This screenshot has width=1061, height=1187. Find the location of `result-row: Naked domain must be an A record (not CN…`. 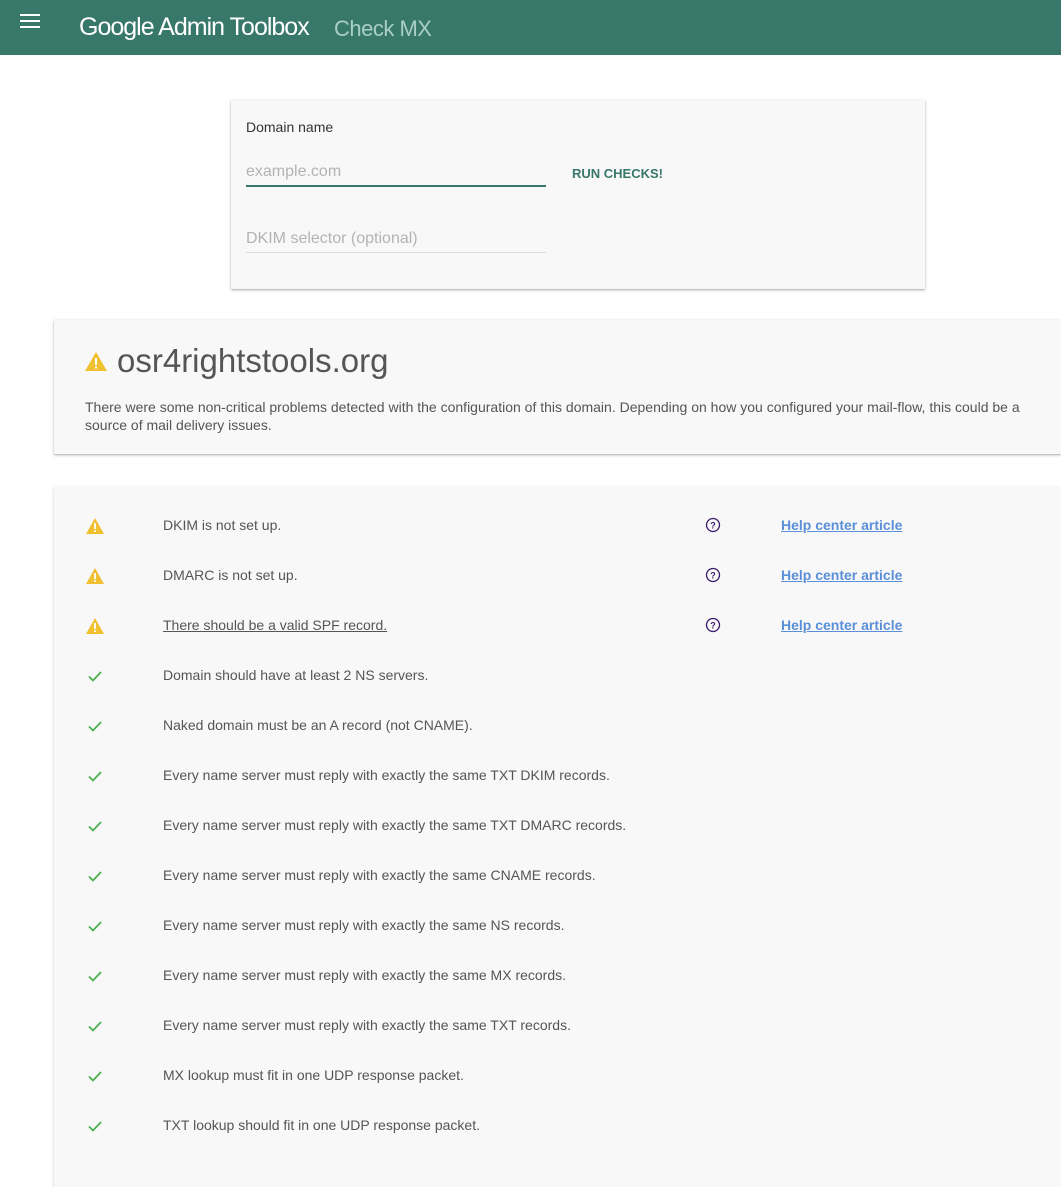

result-row: Naked domain must be an A record (not CN… is located at coordinates (557, 727).